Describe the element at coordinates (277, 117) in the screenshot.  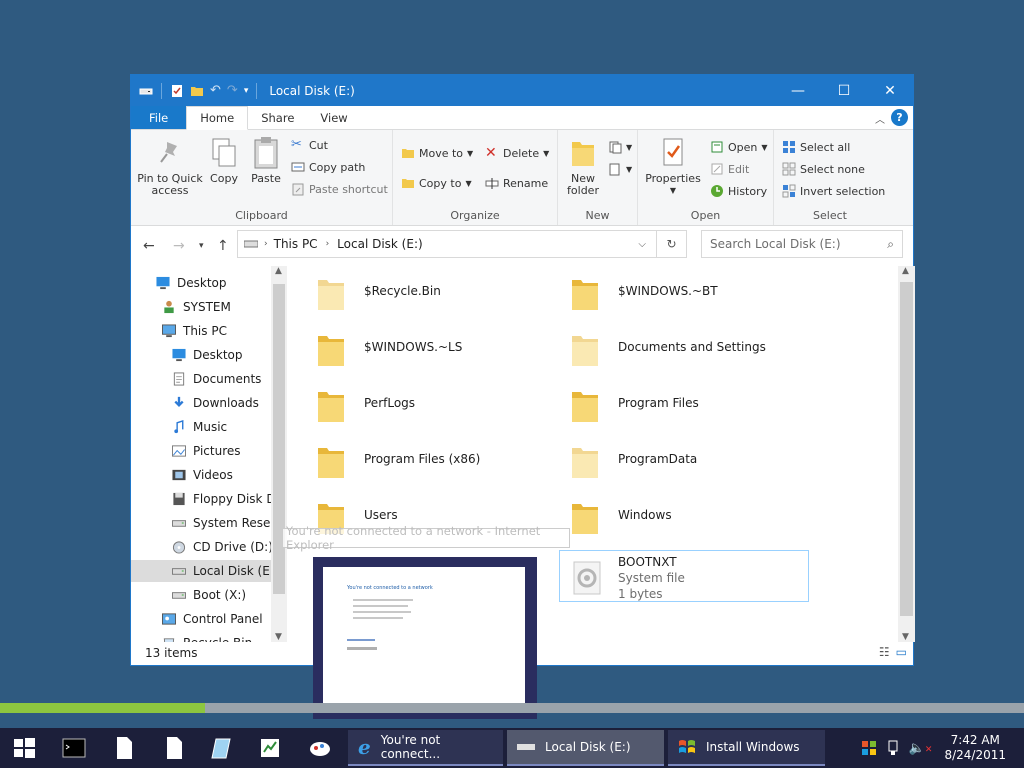
I see `tab-share: Share` at that location.